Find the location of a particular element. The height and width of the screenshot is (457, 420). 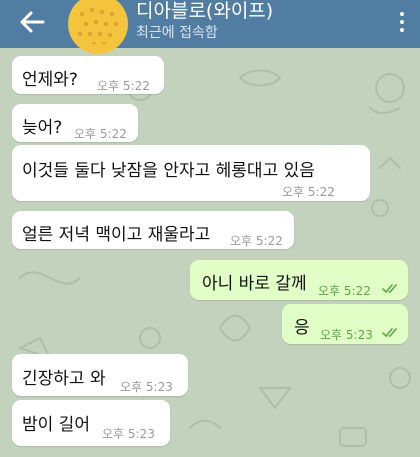

message-bubble-incoming: 늦어? 오후 5:22 is located at coordinates (75, 123).